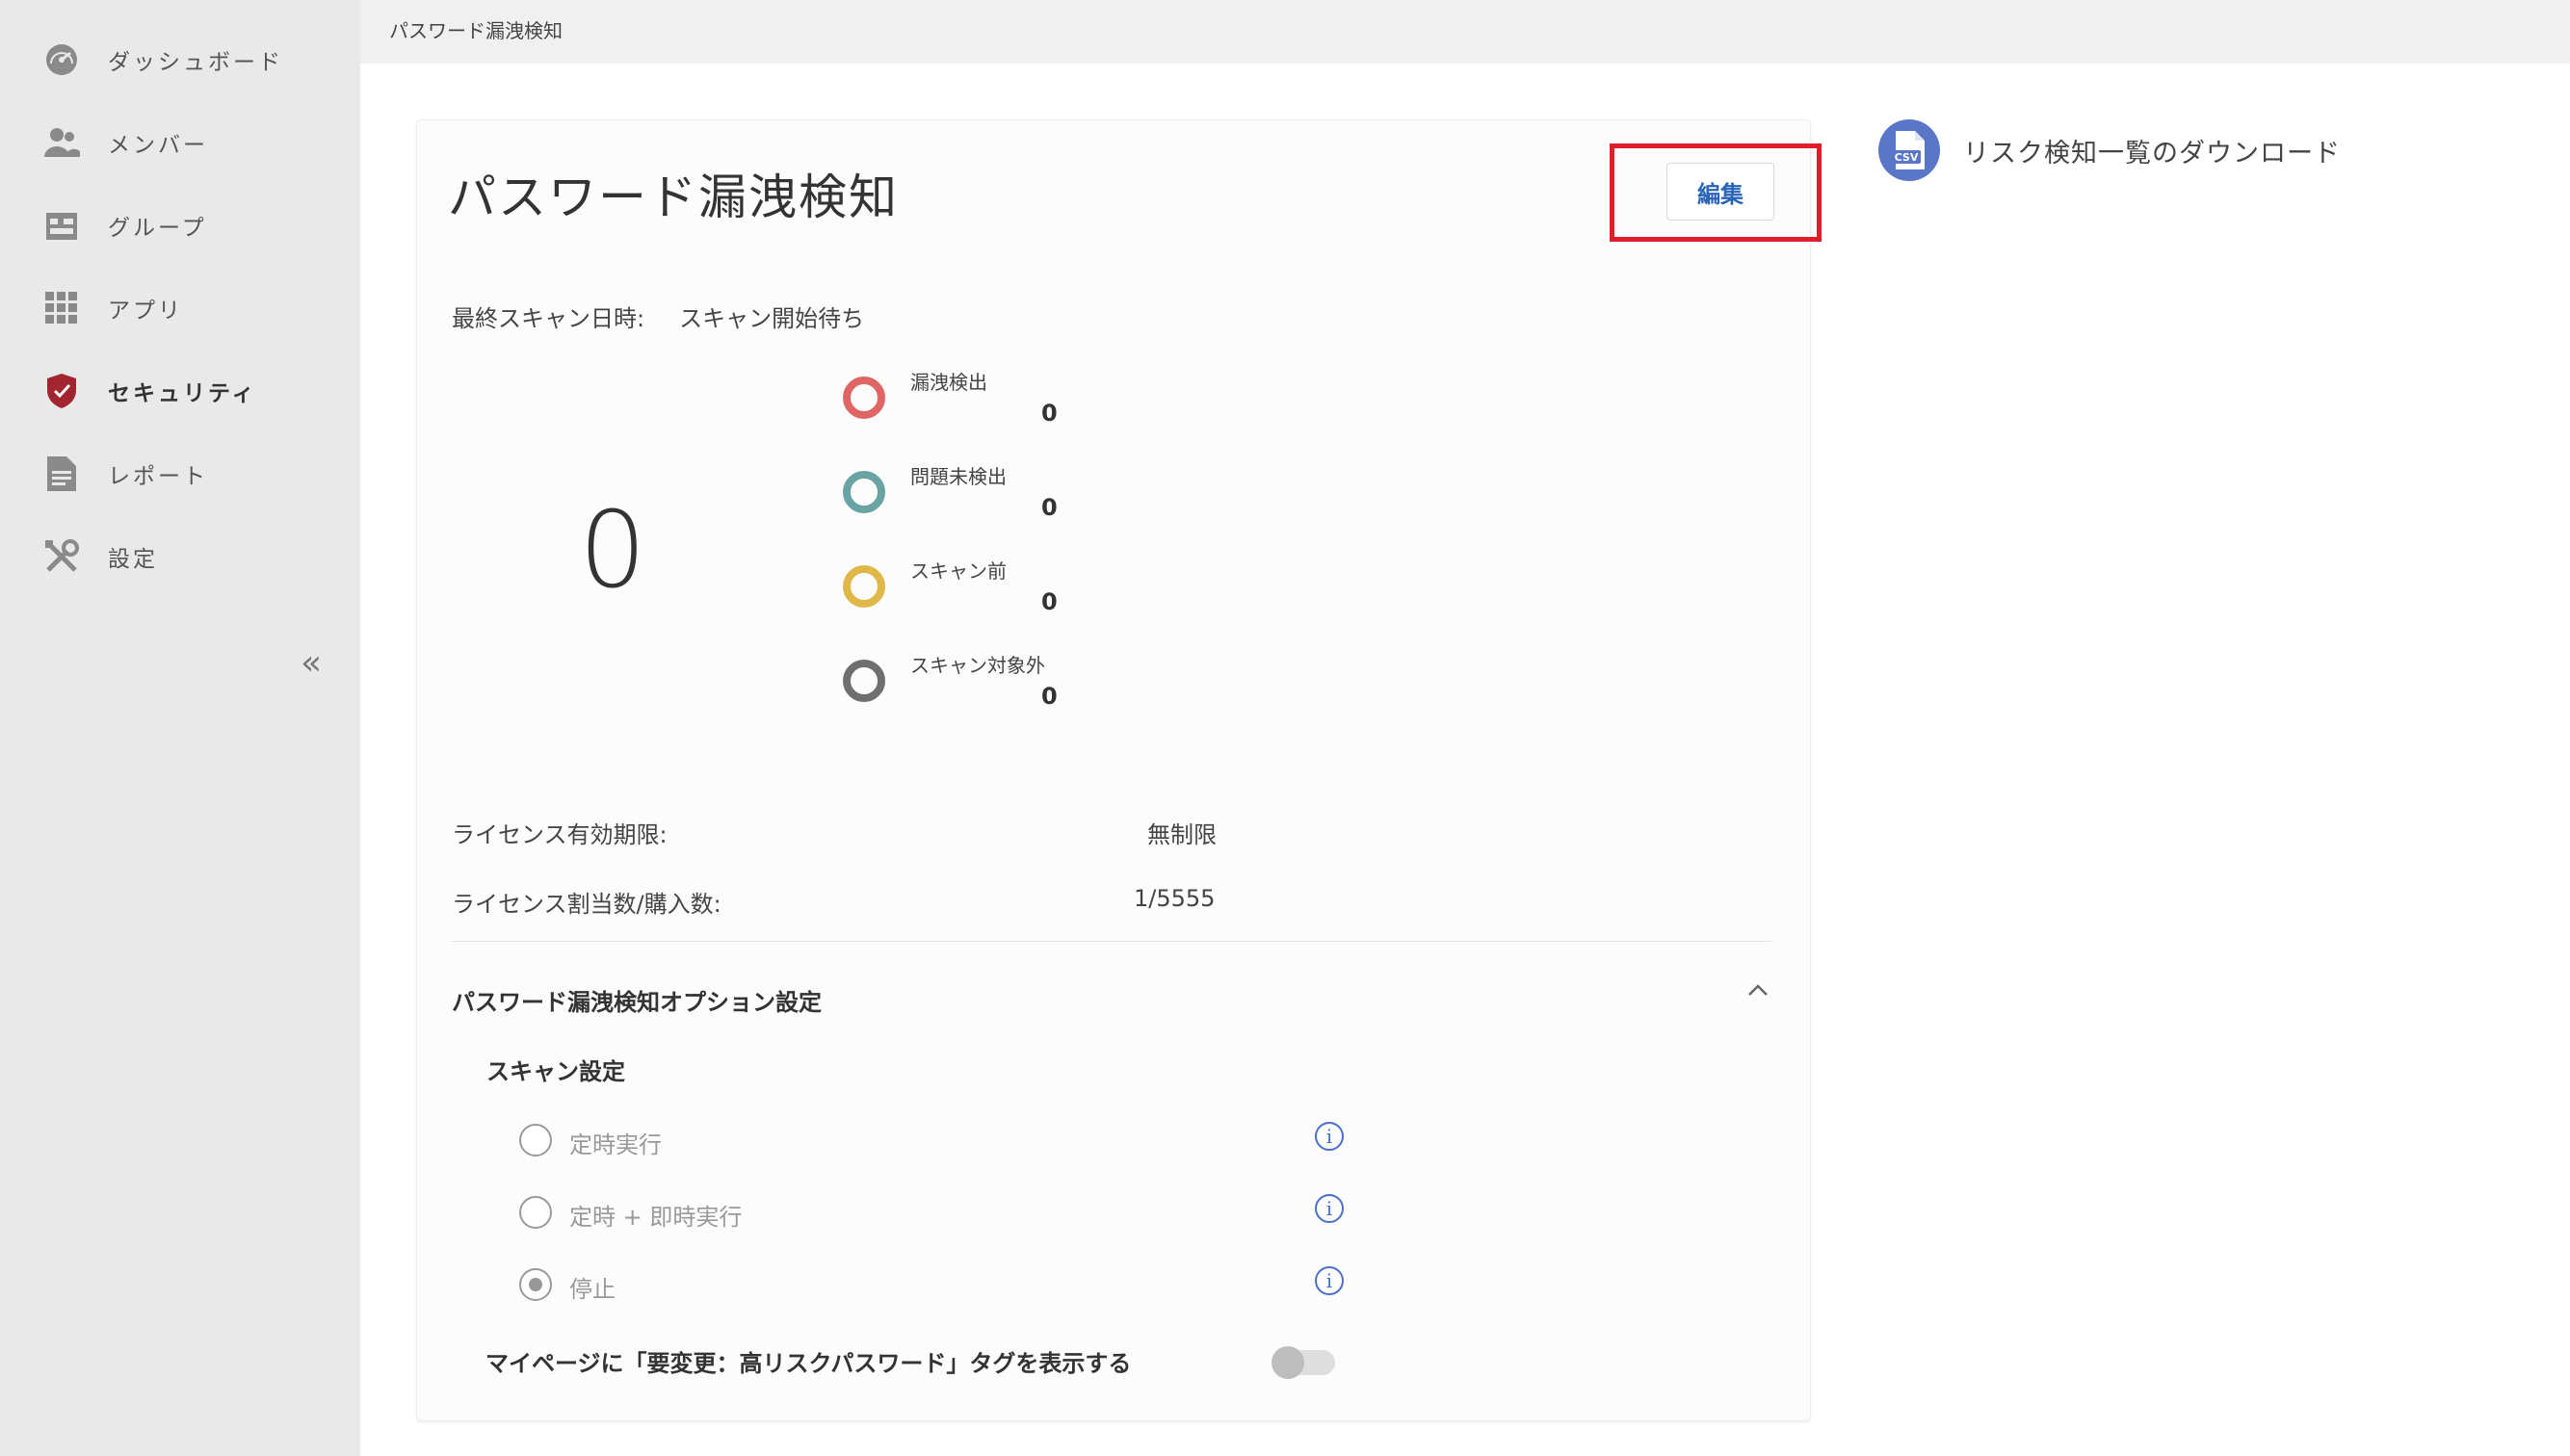  What do you see at coordinates (978, 665) in the screenshot?
I see `stat-label: スキャン対象外` at bounding box center [978, 665].